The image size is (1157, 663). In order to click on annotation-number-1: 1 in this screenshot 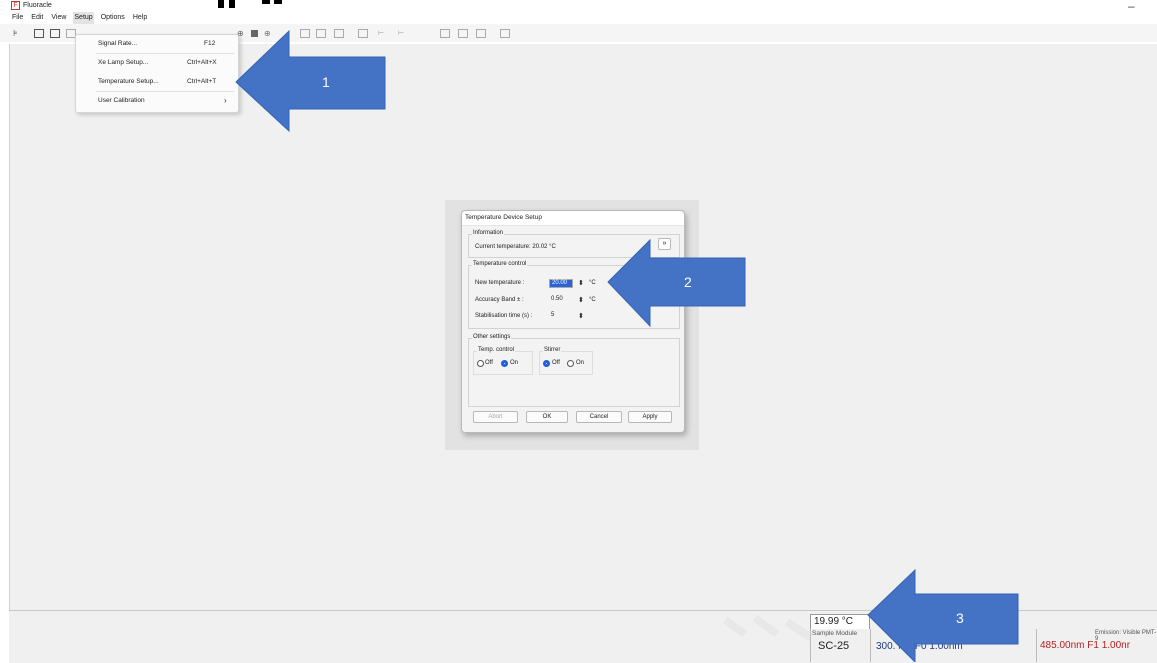, I will do `click(326, 82)`.